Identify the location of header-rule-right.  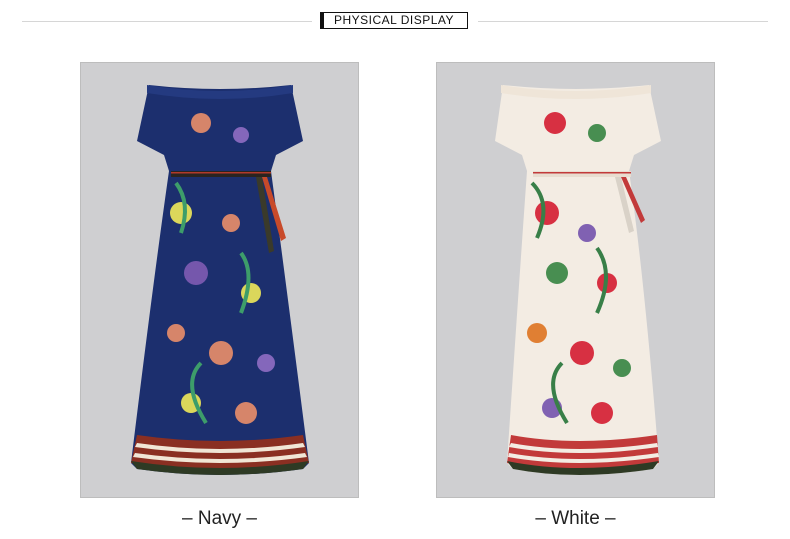
(623, 21).